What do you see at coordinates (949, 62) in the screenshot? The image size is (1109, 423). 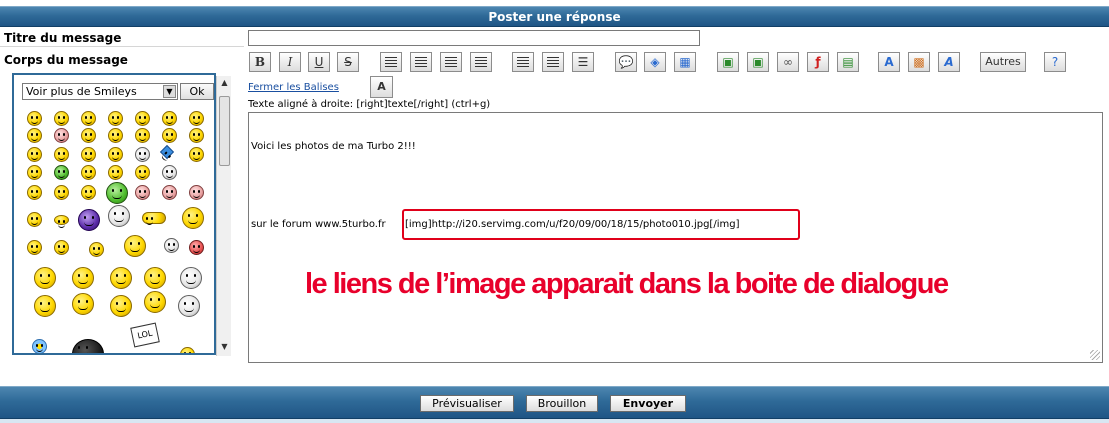 I see `font-style-button: A` at bounding box center [949, 62].